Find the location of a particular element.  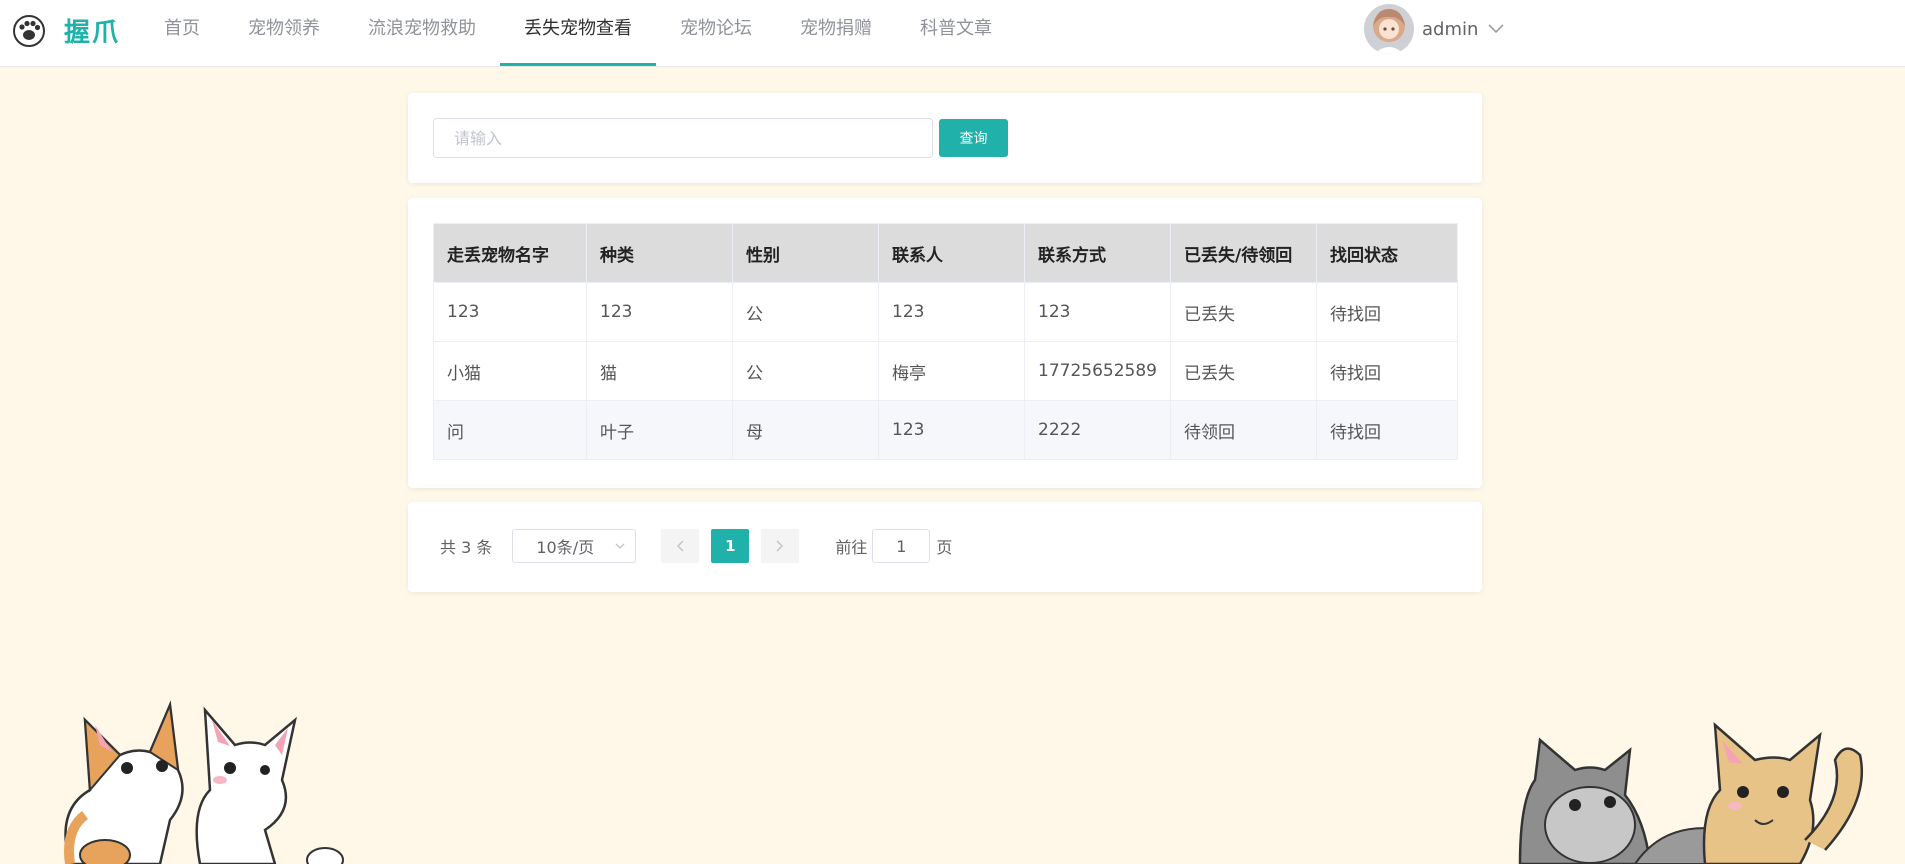

chevron-left-icon is located at coordinates (680, 546).